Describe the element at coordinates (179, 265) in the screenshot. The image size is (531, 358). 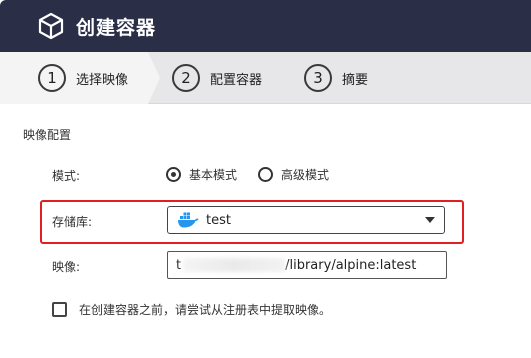
I see `image-value-prefix: t` at that location.